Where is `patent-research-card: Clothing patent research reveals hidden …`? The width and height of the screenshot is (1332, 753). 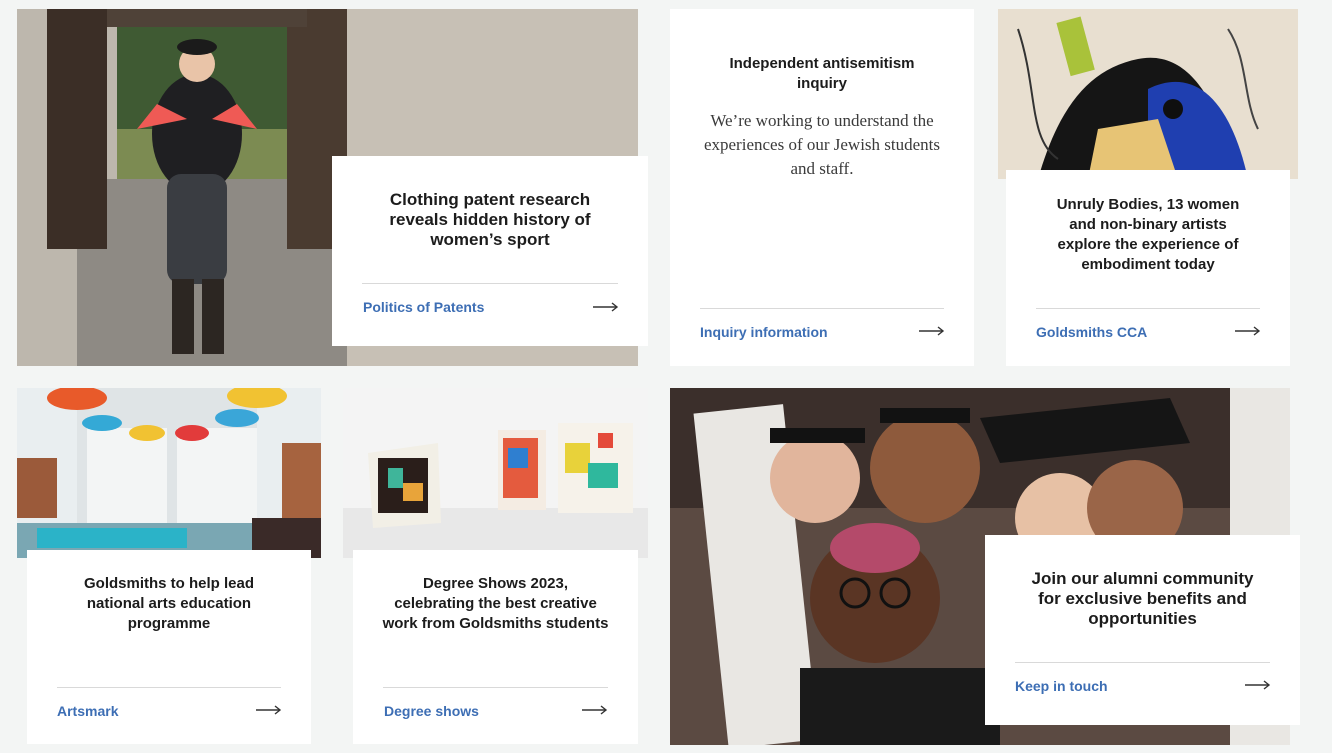 patent-research-card: Clothing patent research reveals hidden … is located at coordinates (490, 251).